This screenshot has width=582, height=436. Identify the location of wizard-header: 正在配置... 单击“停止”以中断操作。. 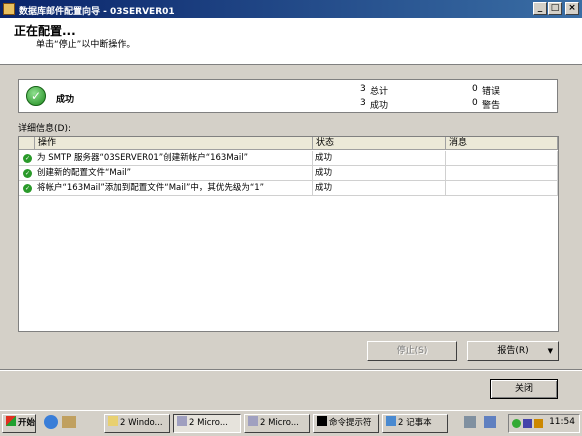
(291, 41).